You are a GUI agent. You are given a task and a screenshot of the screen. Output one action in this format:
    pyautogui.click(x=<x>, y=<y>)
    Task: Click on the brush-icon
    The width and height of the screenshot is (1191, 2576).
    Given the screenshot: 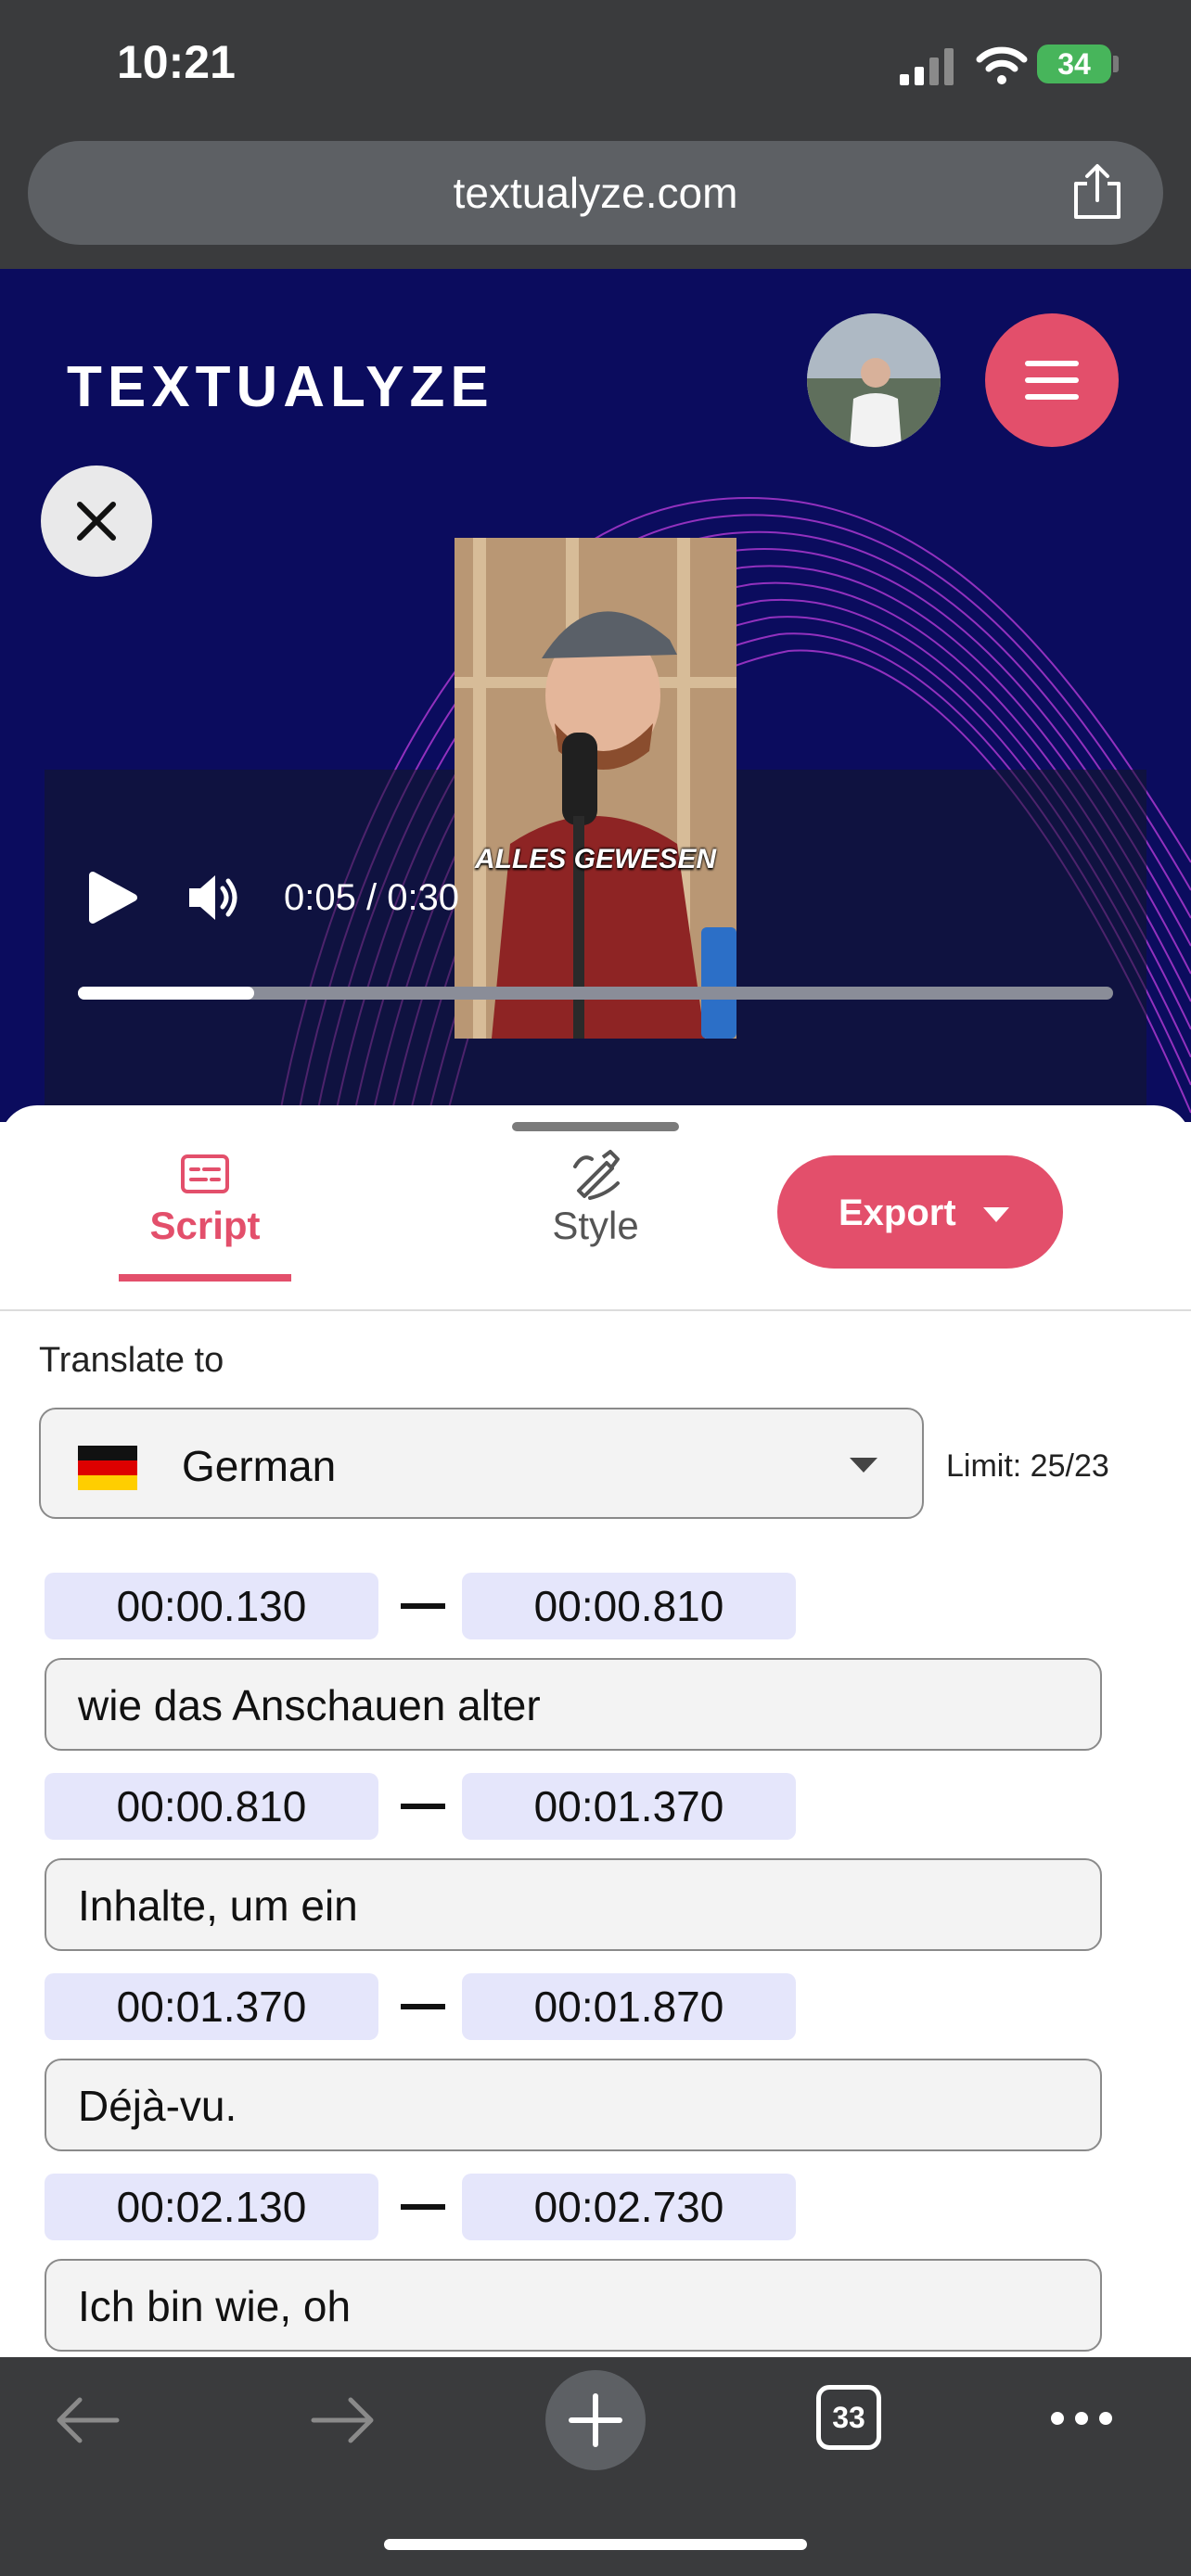 What is the action you would take?
    pyautogui.click(x=595, y=1174)
    